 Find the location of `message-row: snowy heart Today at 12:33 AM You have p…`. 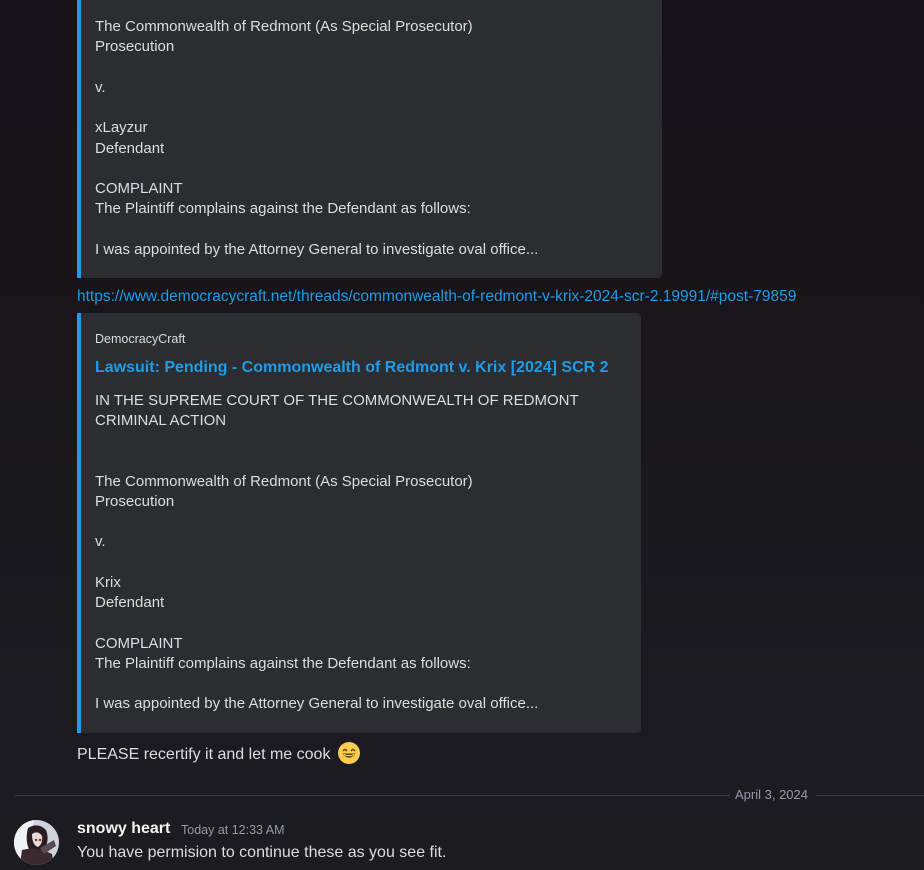

message-row: snowy heart Today at 12:33 AM You have p… is located at coordinates (462, 841).